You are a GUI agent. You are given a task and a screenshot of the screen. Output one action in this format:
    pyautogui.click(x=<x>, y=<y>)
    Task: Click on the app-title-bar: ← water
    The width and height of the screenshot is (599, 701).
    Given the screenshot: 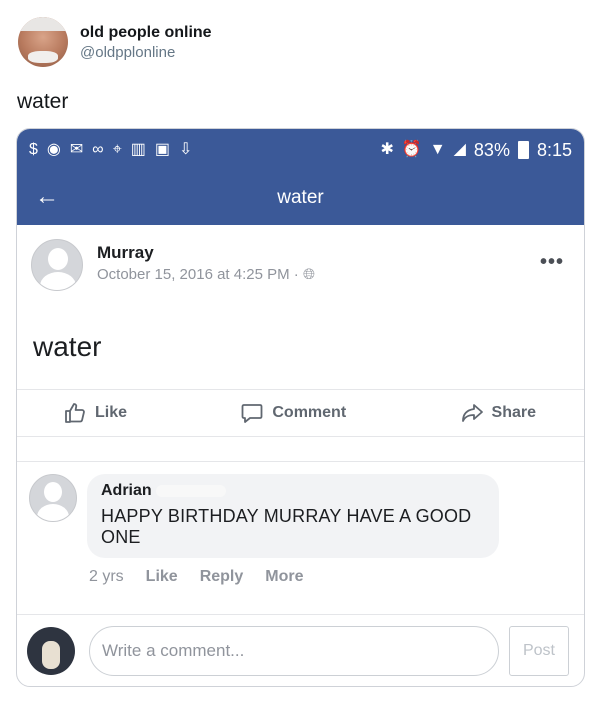 What is the action you would take?
    pyautogui.click(x=300, y=198)
    